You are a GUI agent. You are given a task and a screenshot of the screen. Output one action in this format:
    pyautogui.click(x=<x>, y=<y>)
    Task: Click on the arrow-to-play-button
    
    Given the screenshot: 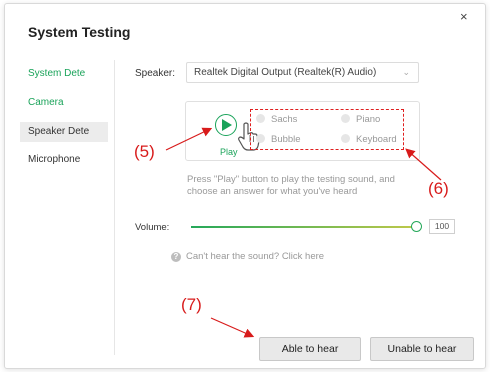 What is the action you would take?
    pyautogui.click(x=189, y=139)
    